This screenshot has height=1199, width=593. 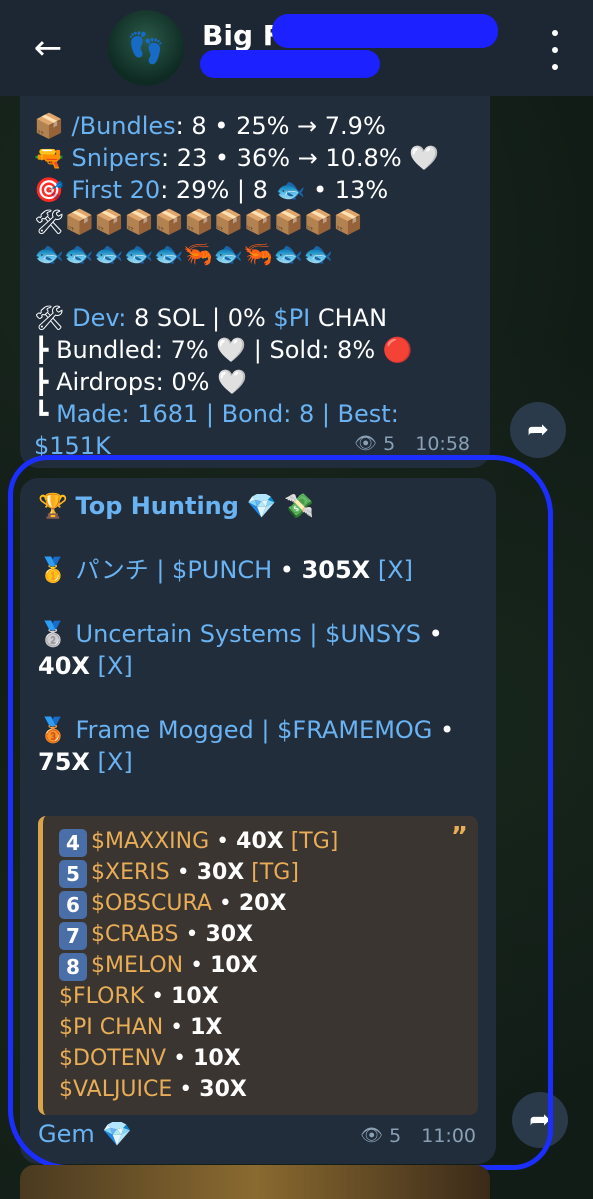 What do you see at coordinates (73, 843) in the screenshot?
I see `number-badge: 4` at bounding box center [73, 843].